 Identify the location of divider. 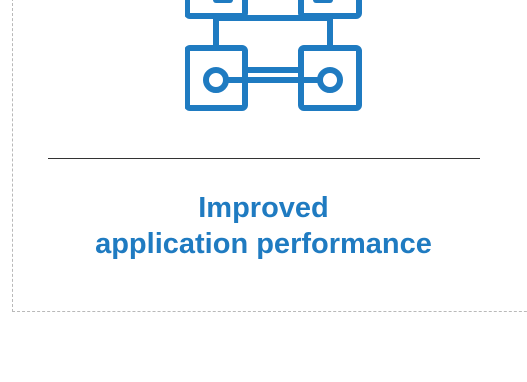
(264, 158).